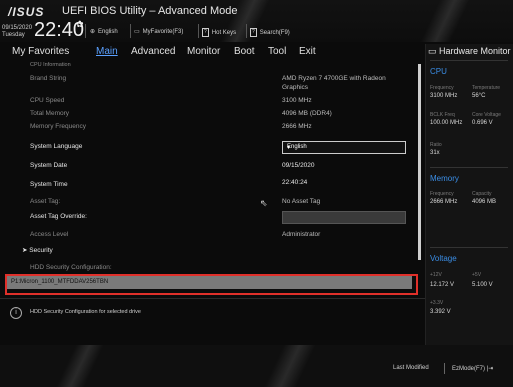  What do you see at coordinates (153, 51) in the screenshot?
I see `tab-advanced: Advanced` at bounding box center [153, 51].